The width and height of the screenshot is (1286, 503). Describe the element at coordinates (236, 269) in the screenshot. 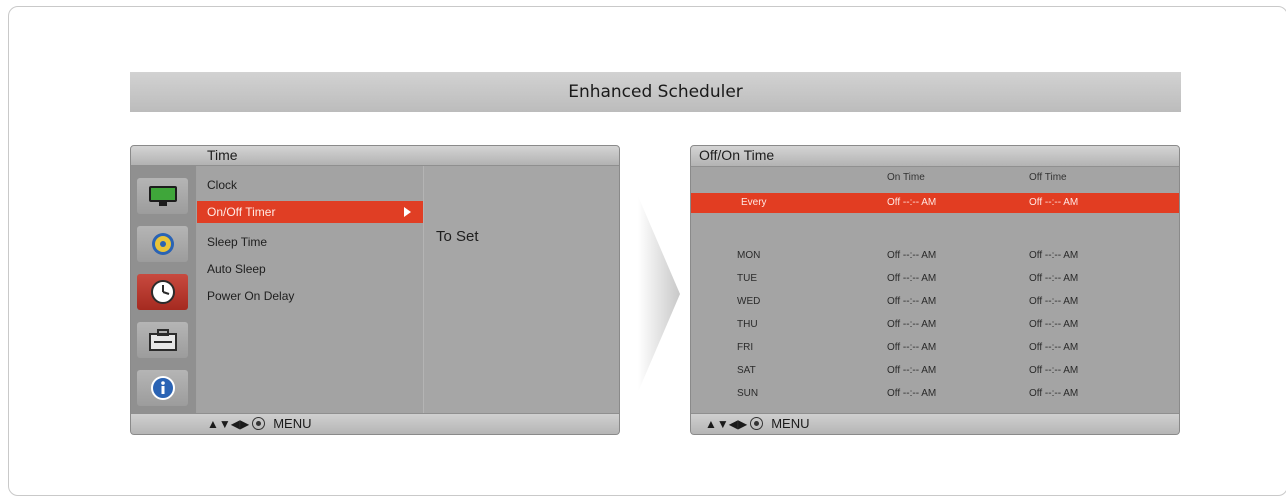

I see `menu-item-auto-sleep: Auto Sleep` at that location.